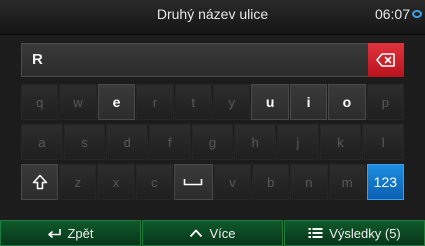  I want to click on key-s: s, so click(84, 142).